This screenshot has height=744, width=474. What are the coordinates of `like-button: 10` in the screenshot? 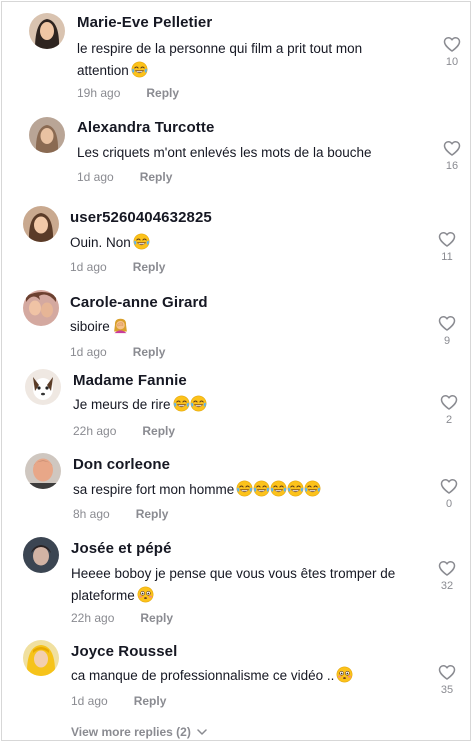 It's located at (452, 51).